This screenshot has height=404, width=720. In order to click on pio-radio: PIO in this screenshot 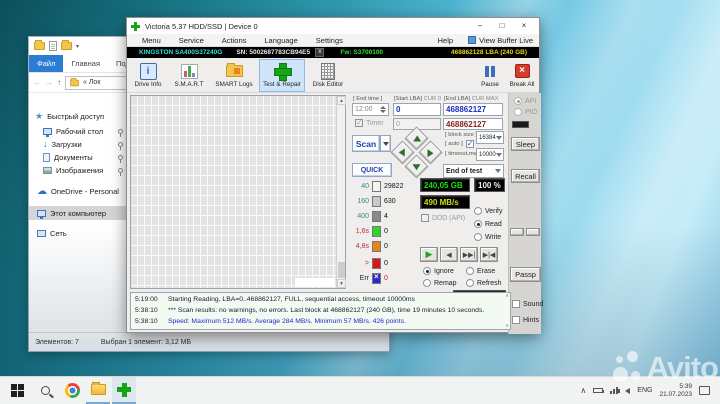, I will do `click(525, 112)`.